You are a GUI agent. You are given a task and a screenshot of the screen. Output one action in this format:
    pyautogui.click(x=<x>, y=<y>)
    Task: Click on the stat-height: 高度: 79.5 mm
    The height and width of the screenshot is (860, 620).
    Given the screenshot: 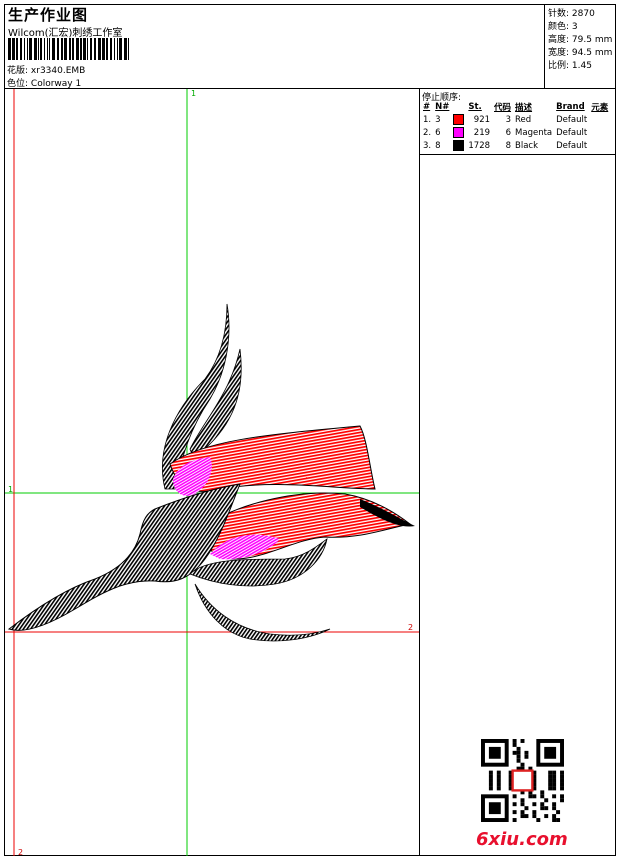 What is the action you would take?
    pyautogui.click(x=580, y=40)
    